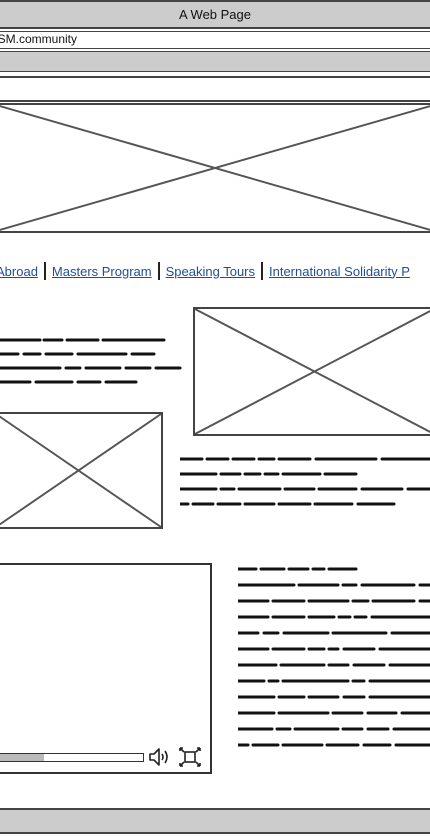 The image size is (430, 836). What do you see at coordinates (22, 757) in the screenshot?
I see `video-progress-fill` at bounding box center [22, 757].